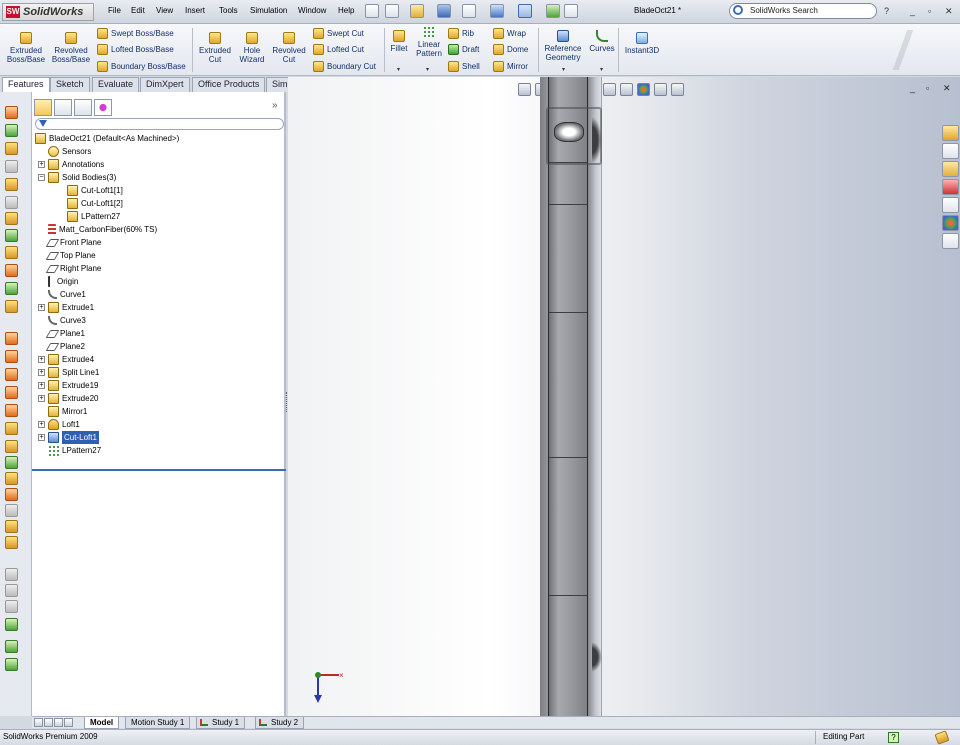  I want to click on lofted-boss-button: Lofted Boss/Base, so click(135, 49).